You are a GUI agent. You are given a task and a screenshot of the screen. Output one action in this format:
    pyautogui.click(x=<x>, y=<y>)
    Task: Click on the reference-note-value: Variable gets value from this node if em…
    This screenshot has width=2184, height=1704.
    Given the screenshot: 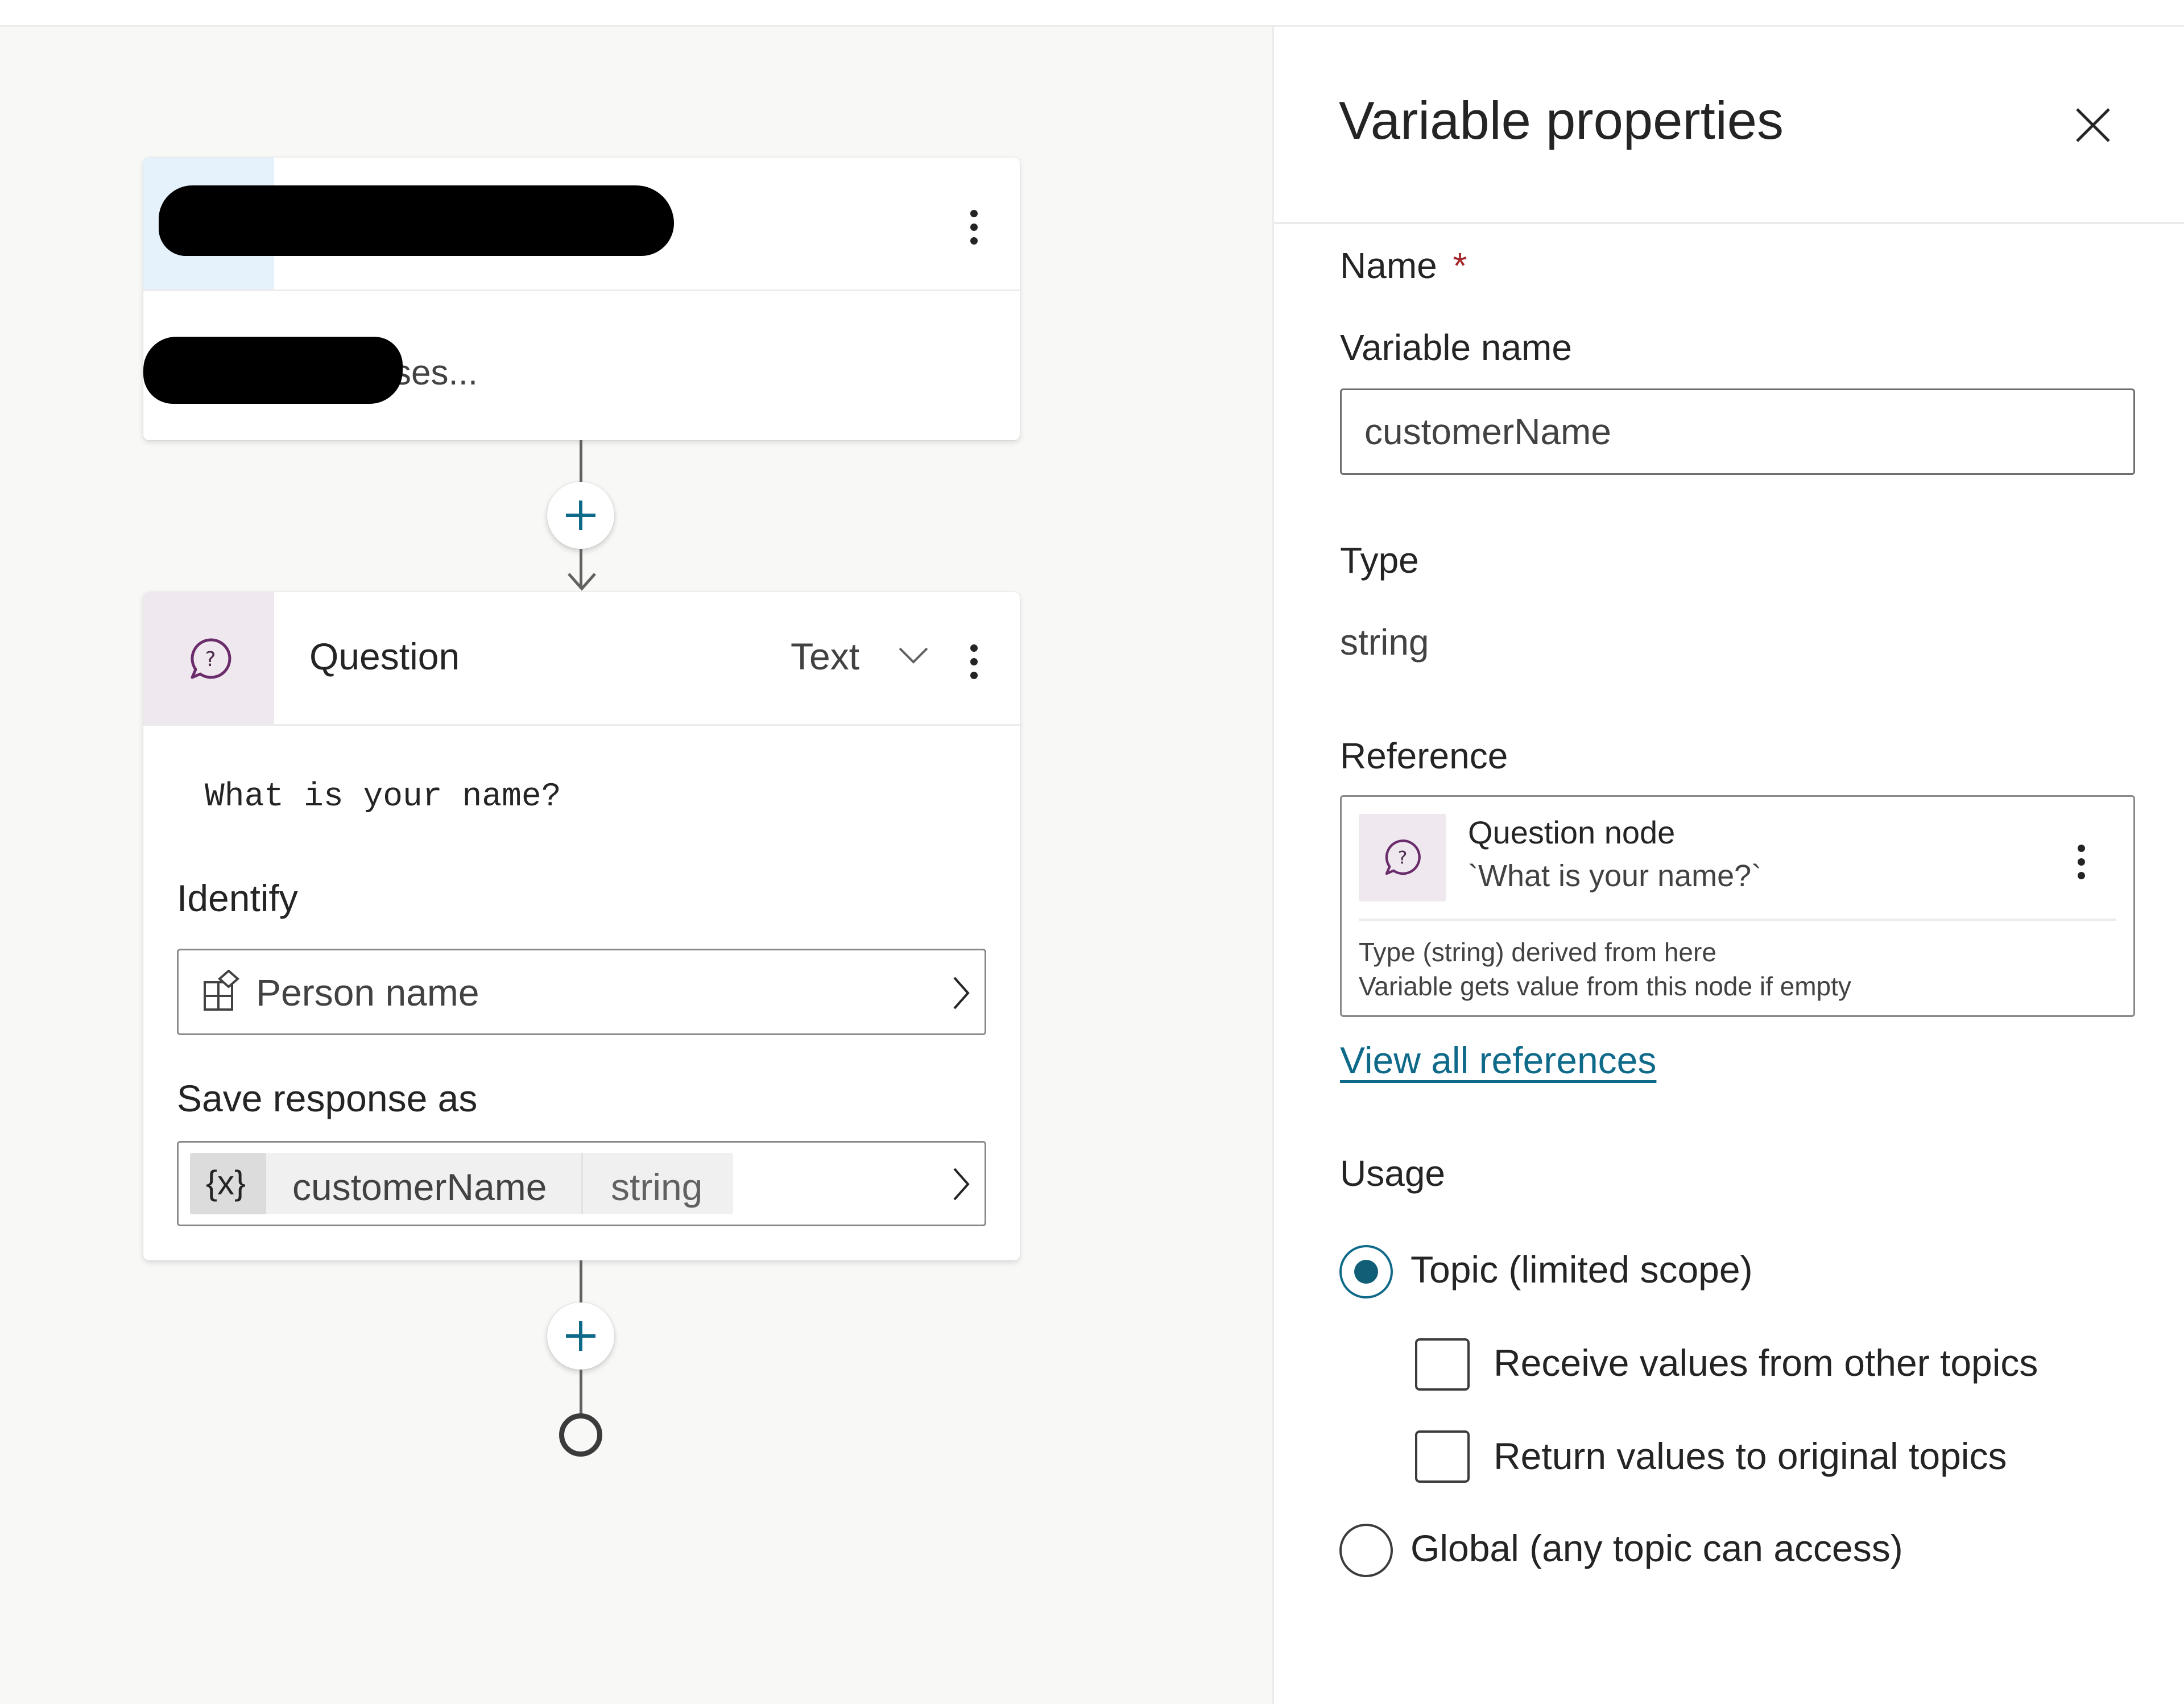 What is the action you would take?
    pyautogui.click(x=1605, y=986)
    